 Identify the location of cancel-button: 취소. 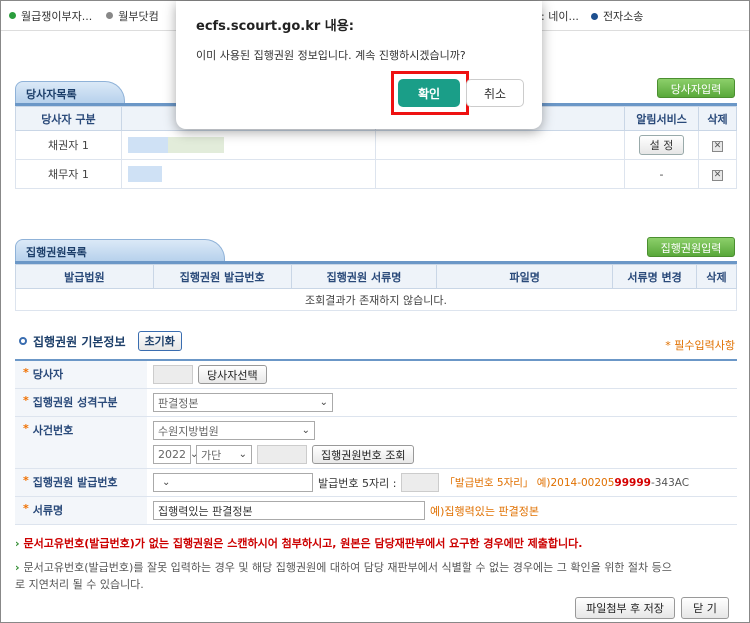
(495, 93).